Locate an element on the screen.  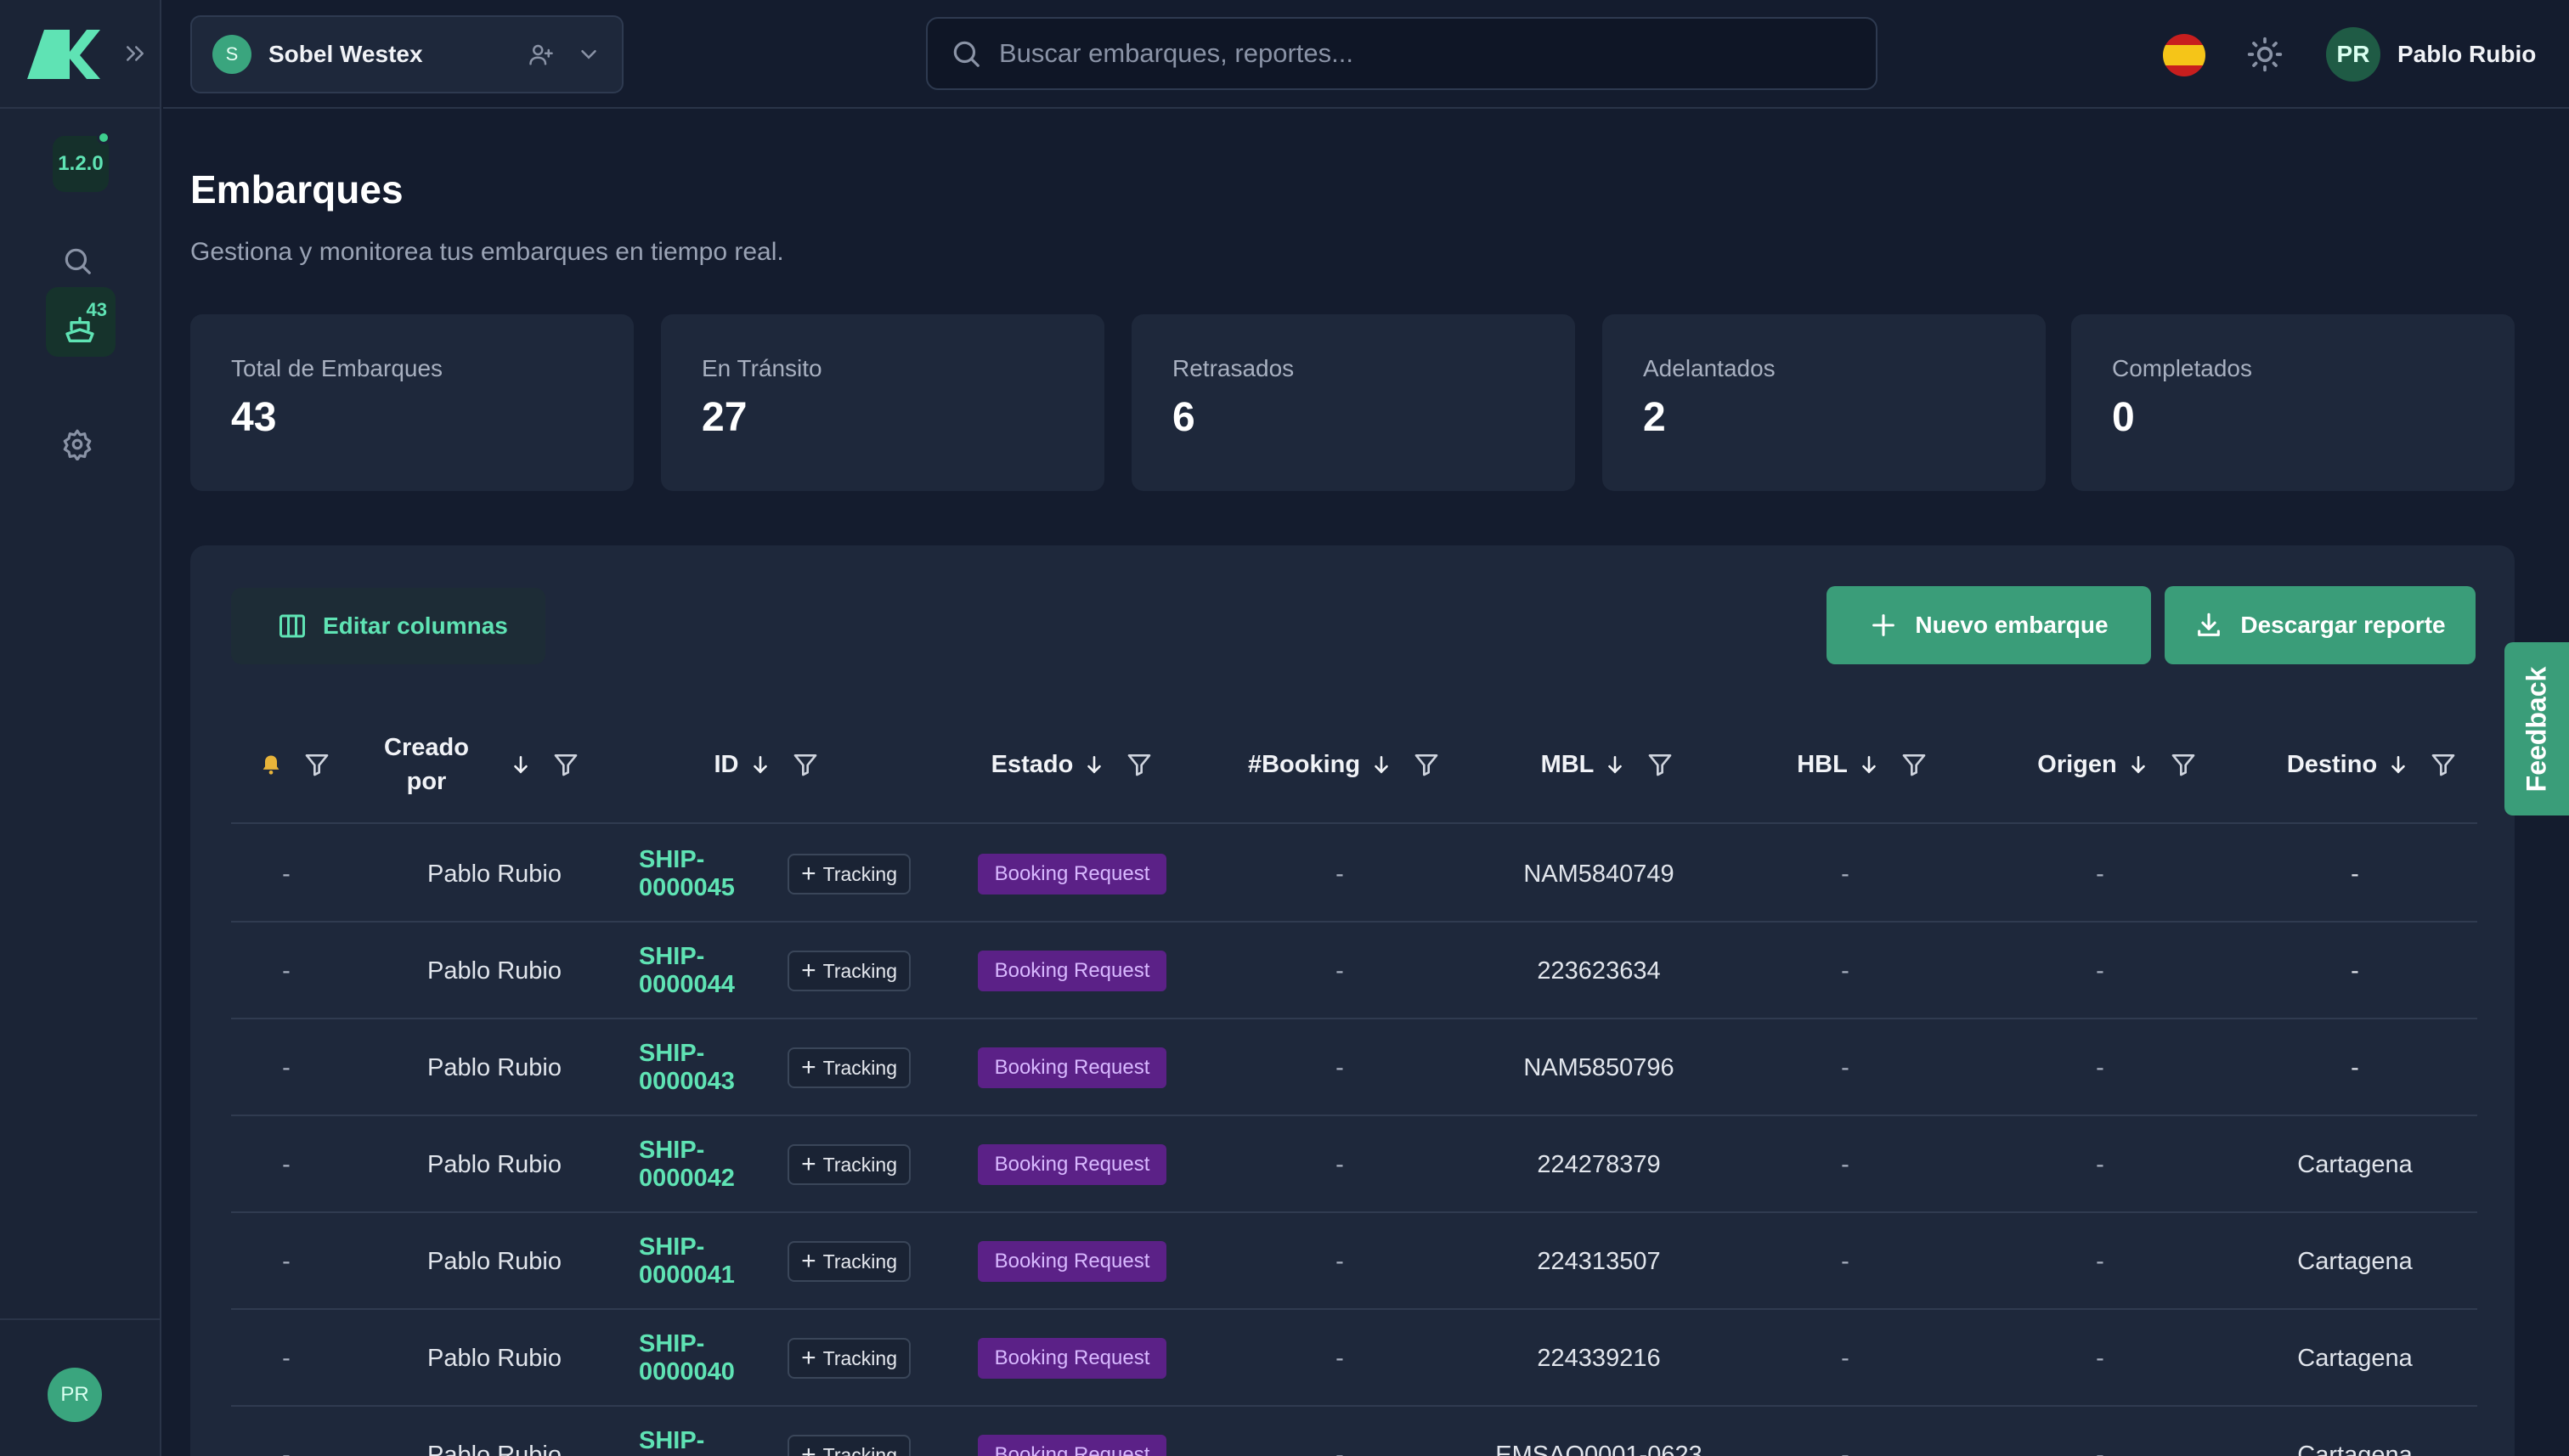
new-shipment-button: Nuevo embarque is located at coordinates (1989, 625).